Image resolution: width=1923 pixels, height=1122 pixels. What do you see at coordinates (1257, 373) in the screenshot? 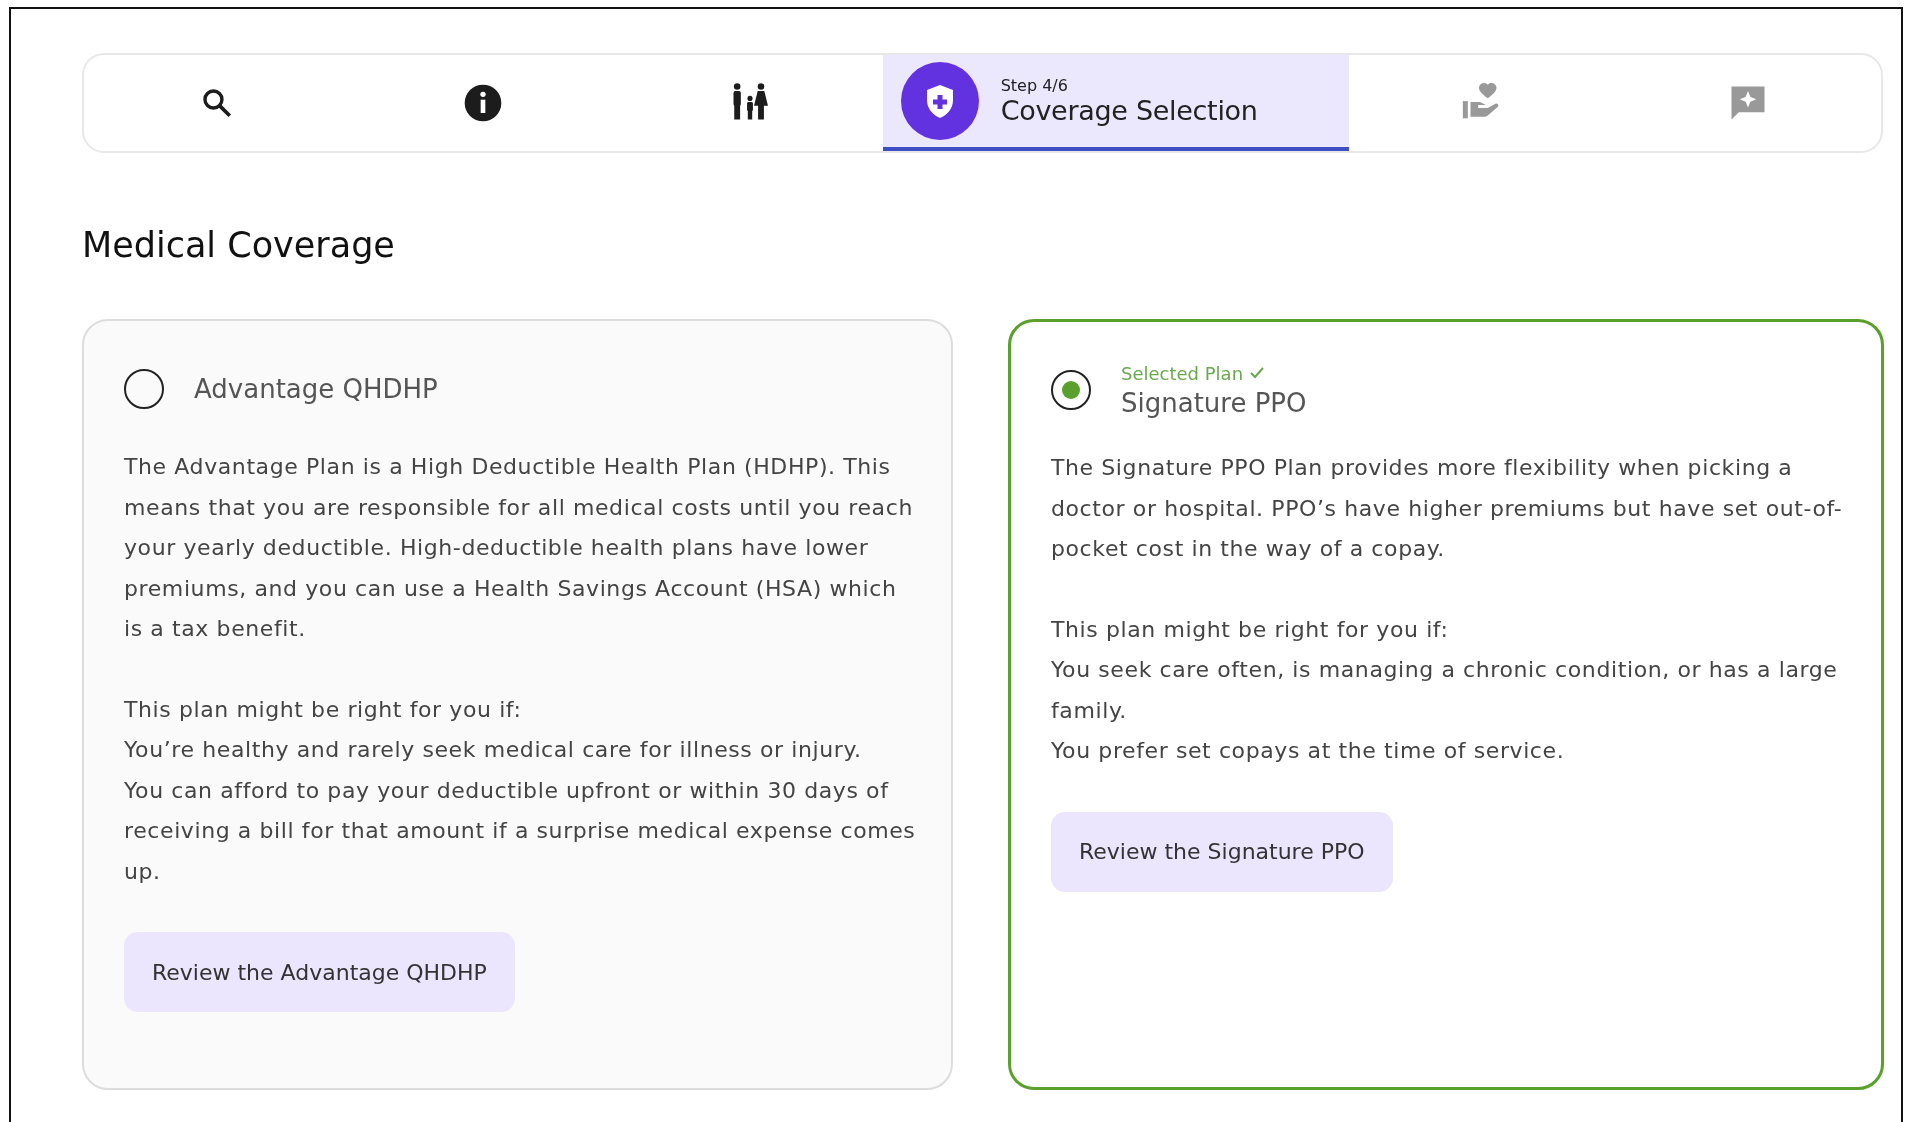
I see `check-icon` at bounding box center [1257, 373].